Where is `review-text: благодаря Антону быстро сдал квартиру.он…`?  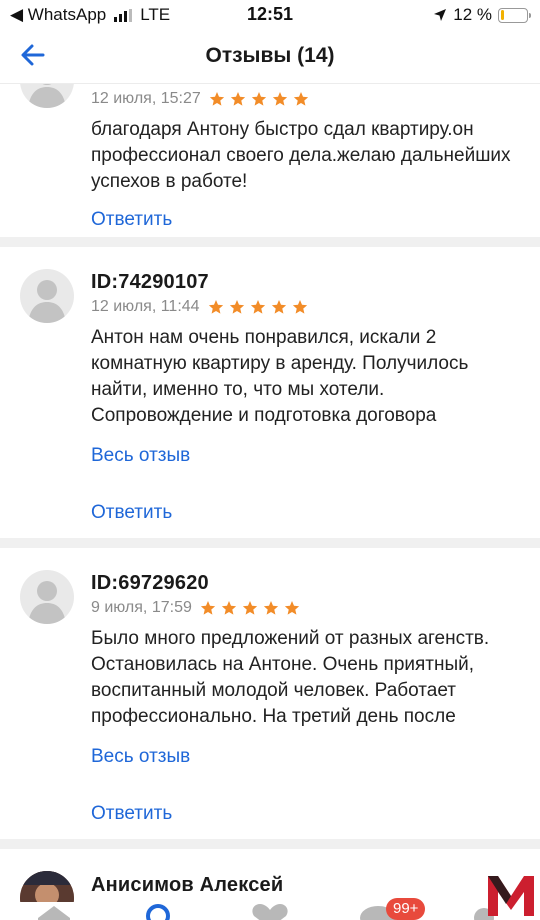 review-text: благодаря Антону быстро сдал квартиру.он… is located at coordinates (301, 155).